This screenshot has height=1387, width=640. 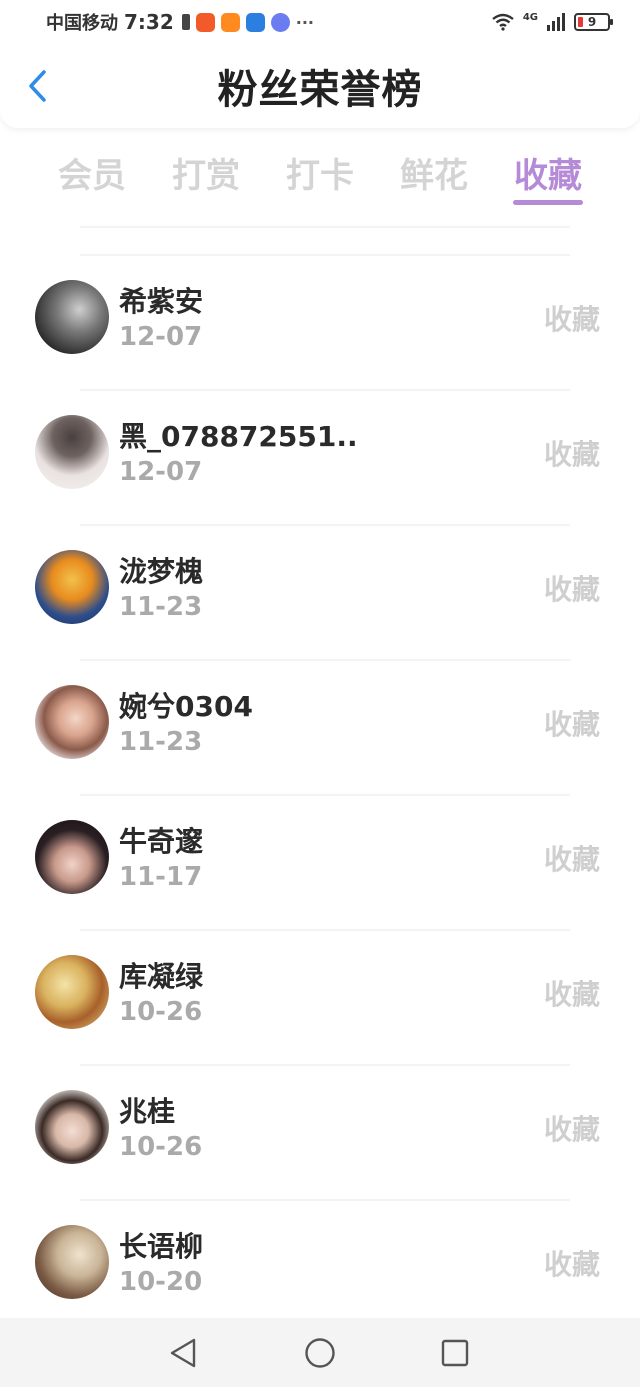 I want to click on tab-bar: 会员 打赏 打卡 鲜花 收藏, so click(x=320, y=175).